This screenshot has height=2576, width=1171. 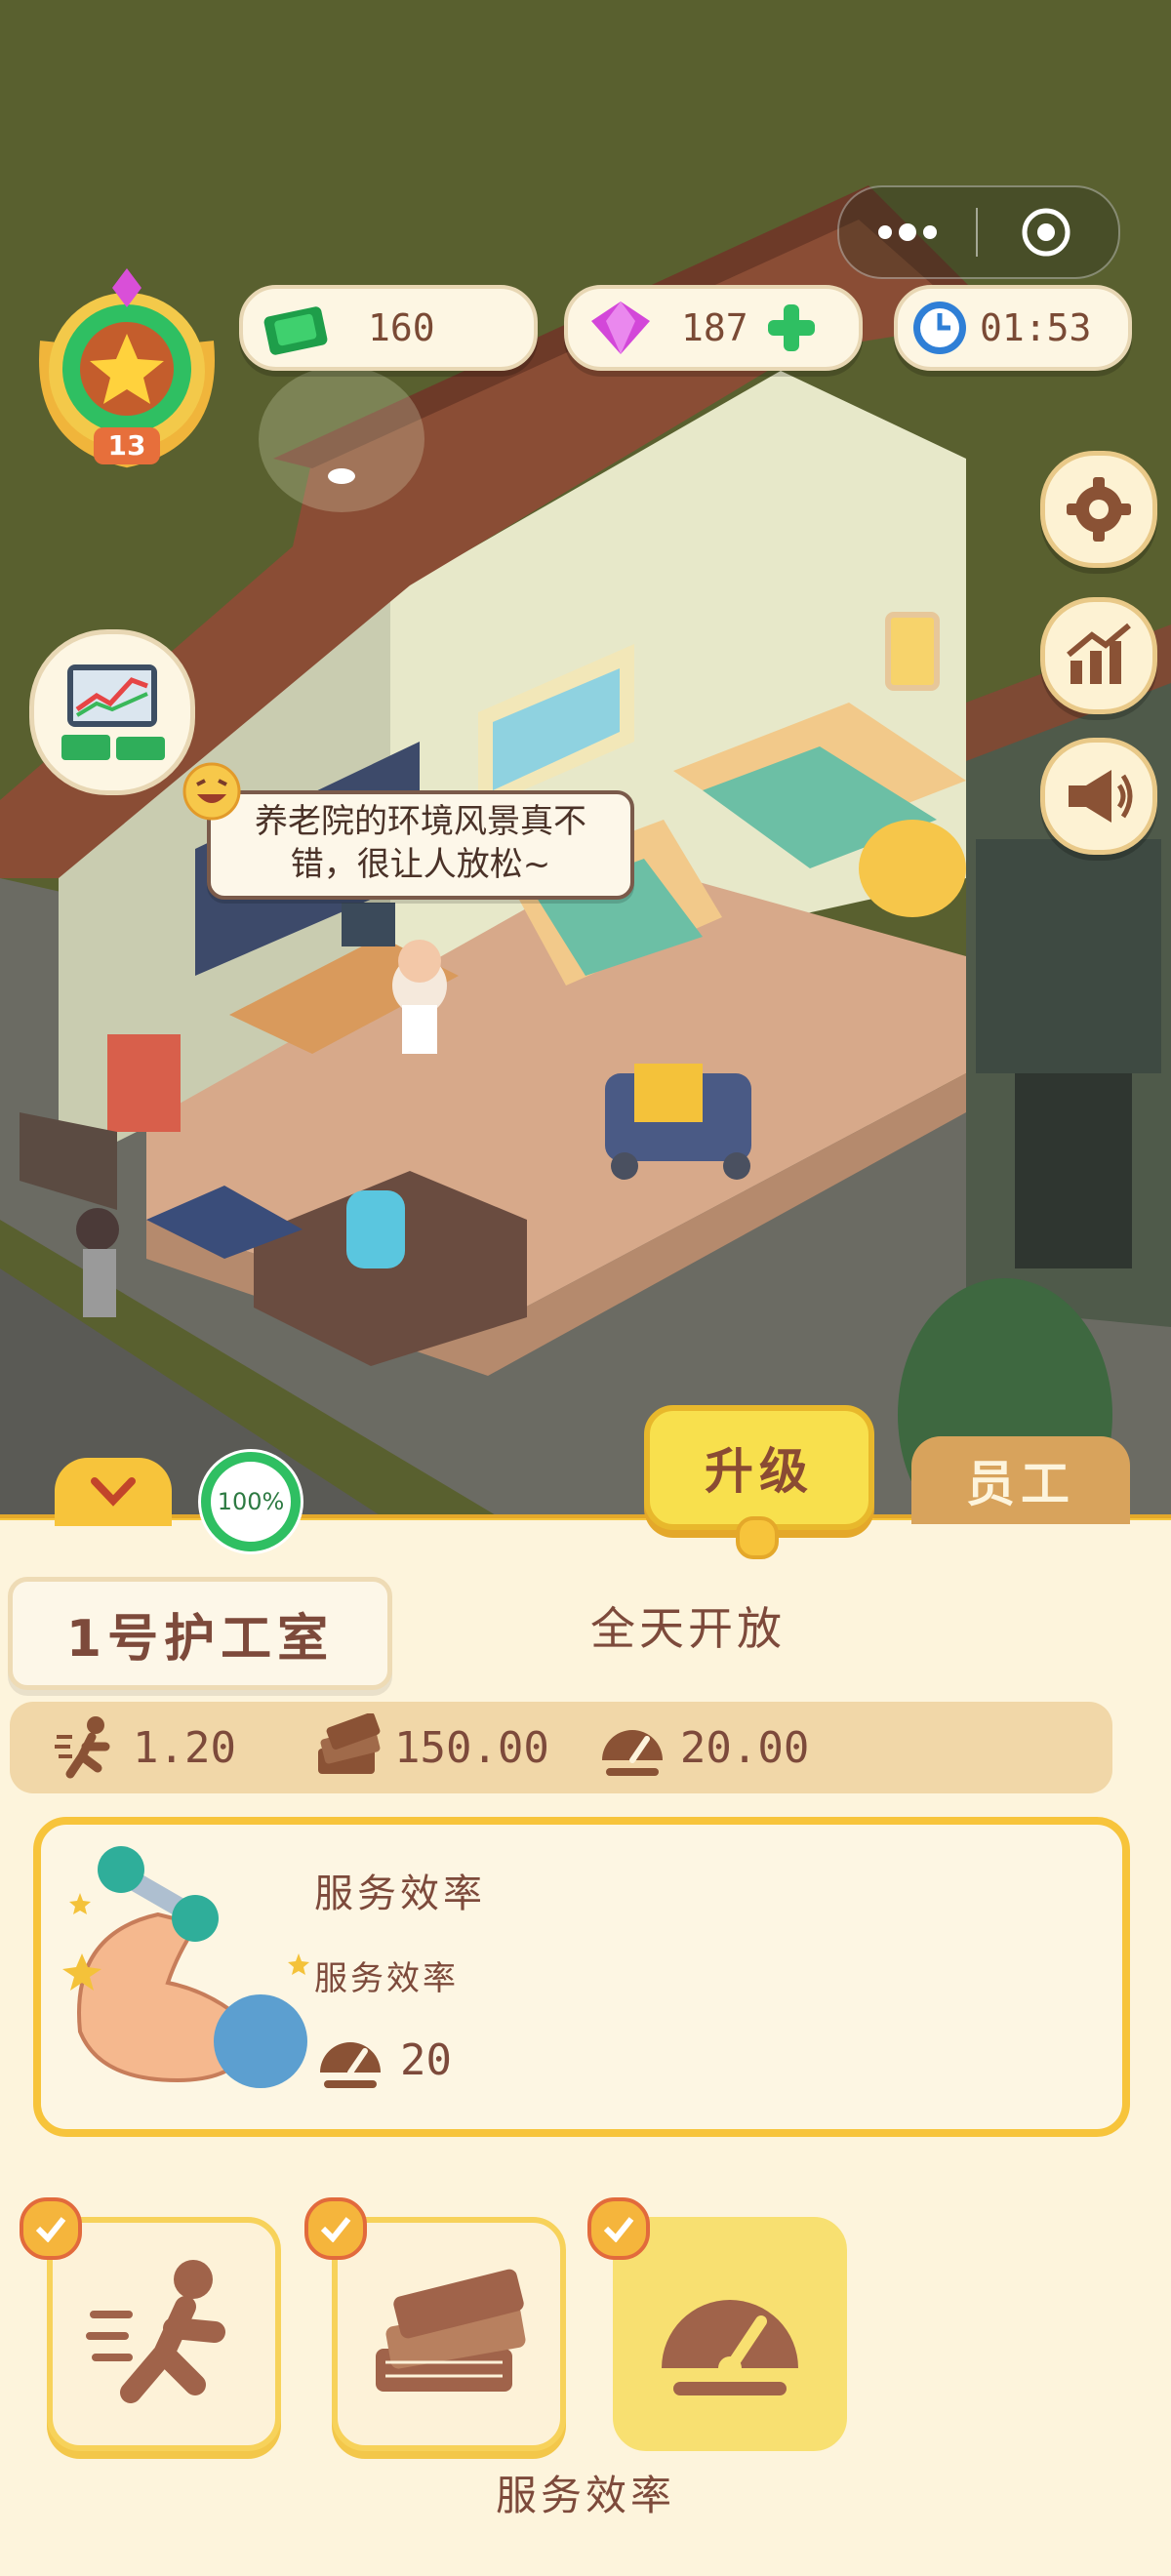 I want to click on tab-upgrade: 升级, so click(x=759, y=1467).